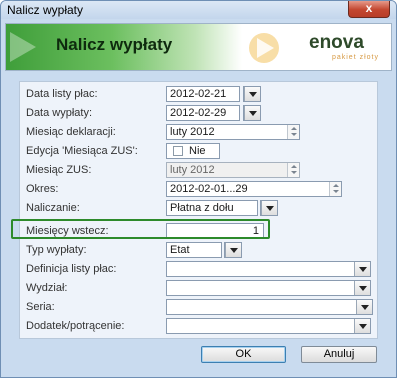 The width and height of the screenshot is (397, 378). Describe the element at coordinates (53, 208) in the screenshot. I see `label-naliczanie: Naliczanie:` at that location.